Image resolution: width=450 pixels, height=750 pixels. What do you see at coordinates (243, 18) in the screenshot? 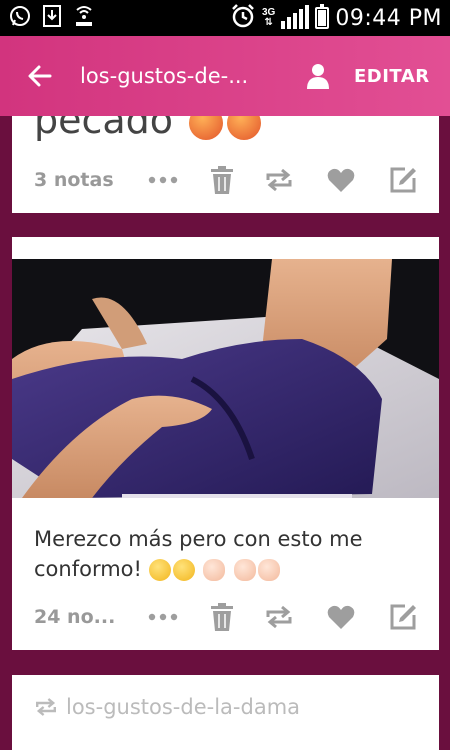
I see `alarm-icon` at bounding box center [243, 18].